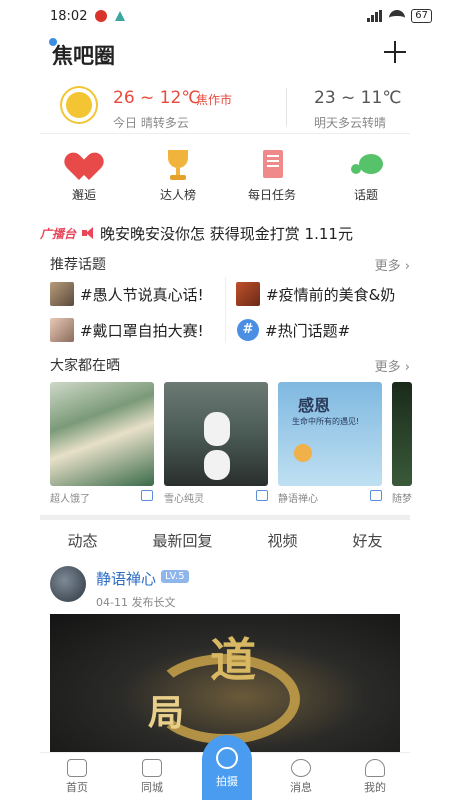 This screenshot has width=450, height=800. Describe the element at coordinates (375, 787) in the screenshot. I see `nav-label: 我的` at that location.